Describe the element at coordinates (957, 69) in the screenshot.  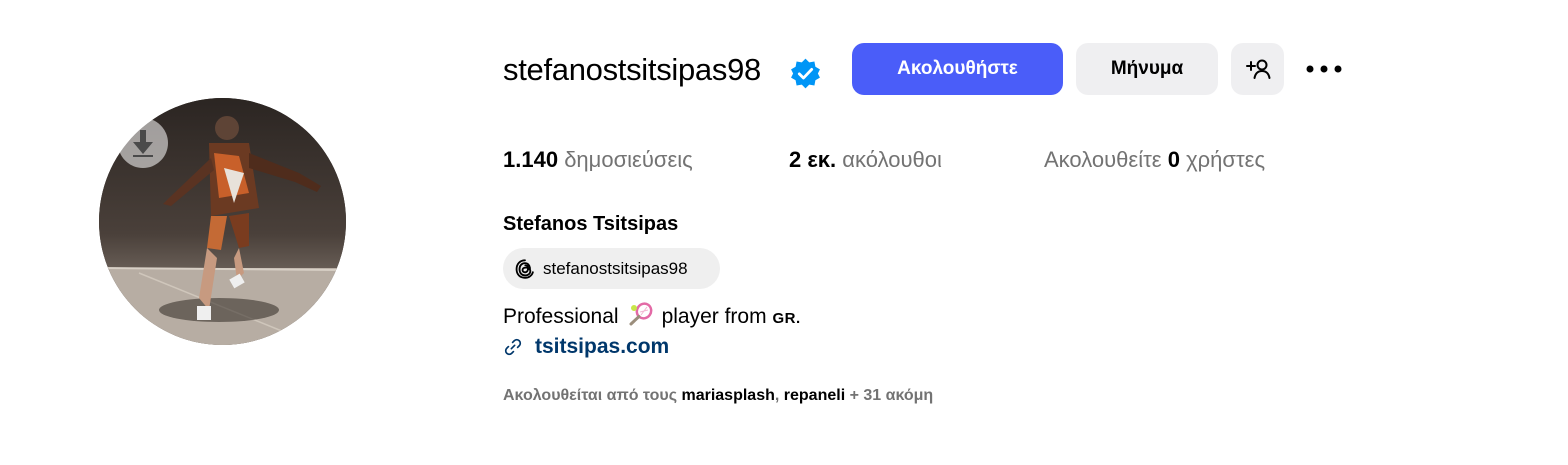
I see `follow-button: Ακολουθήστε` at that location.